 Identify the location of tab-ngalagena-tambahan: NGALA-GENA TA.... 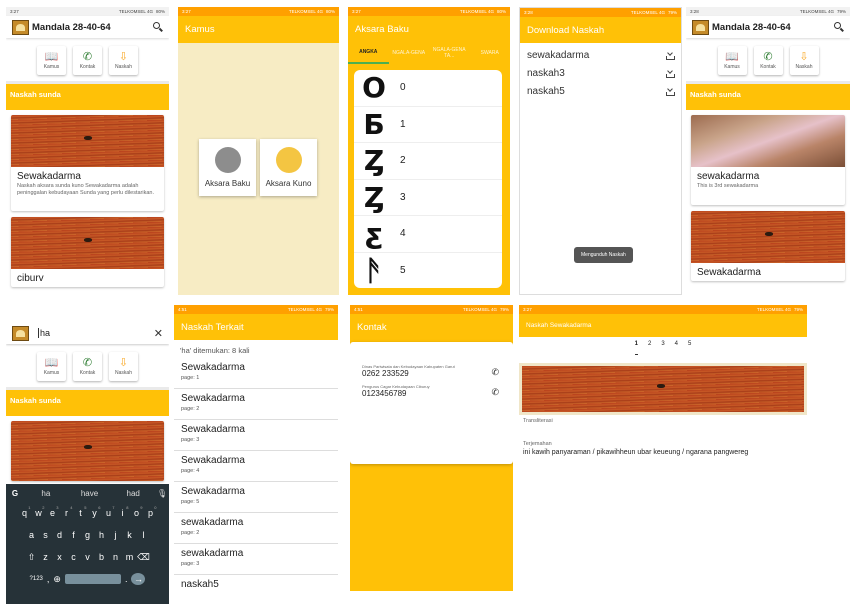
(449, 53).